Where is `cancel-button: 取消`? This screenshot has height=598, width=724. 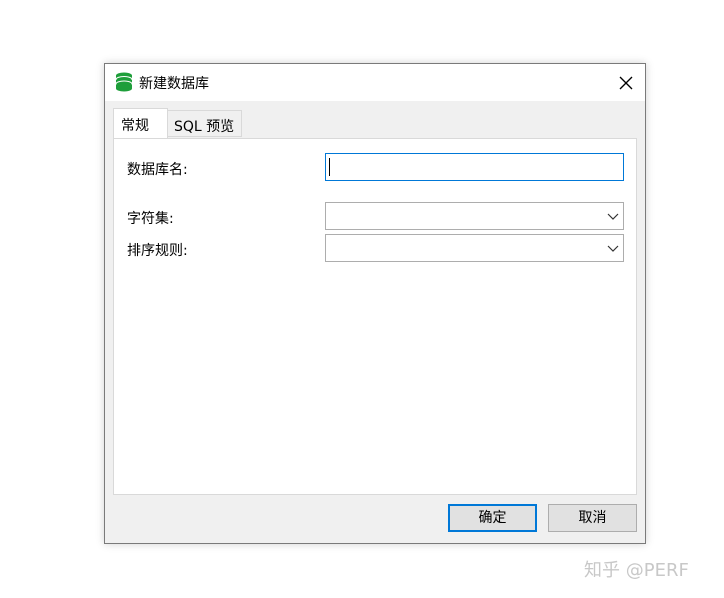
cancel-button: 取消 is located at coordinates (592, 518).